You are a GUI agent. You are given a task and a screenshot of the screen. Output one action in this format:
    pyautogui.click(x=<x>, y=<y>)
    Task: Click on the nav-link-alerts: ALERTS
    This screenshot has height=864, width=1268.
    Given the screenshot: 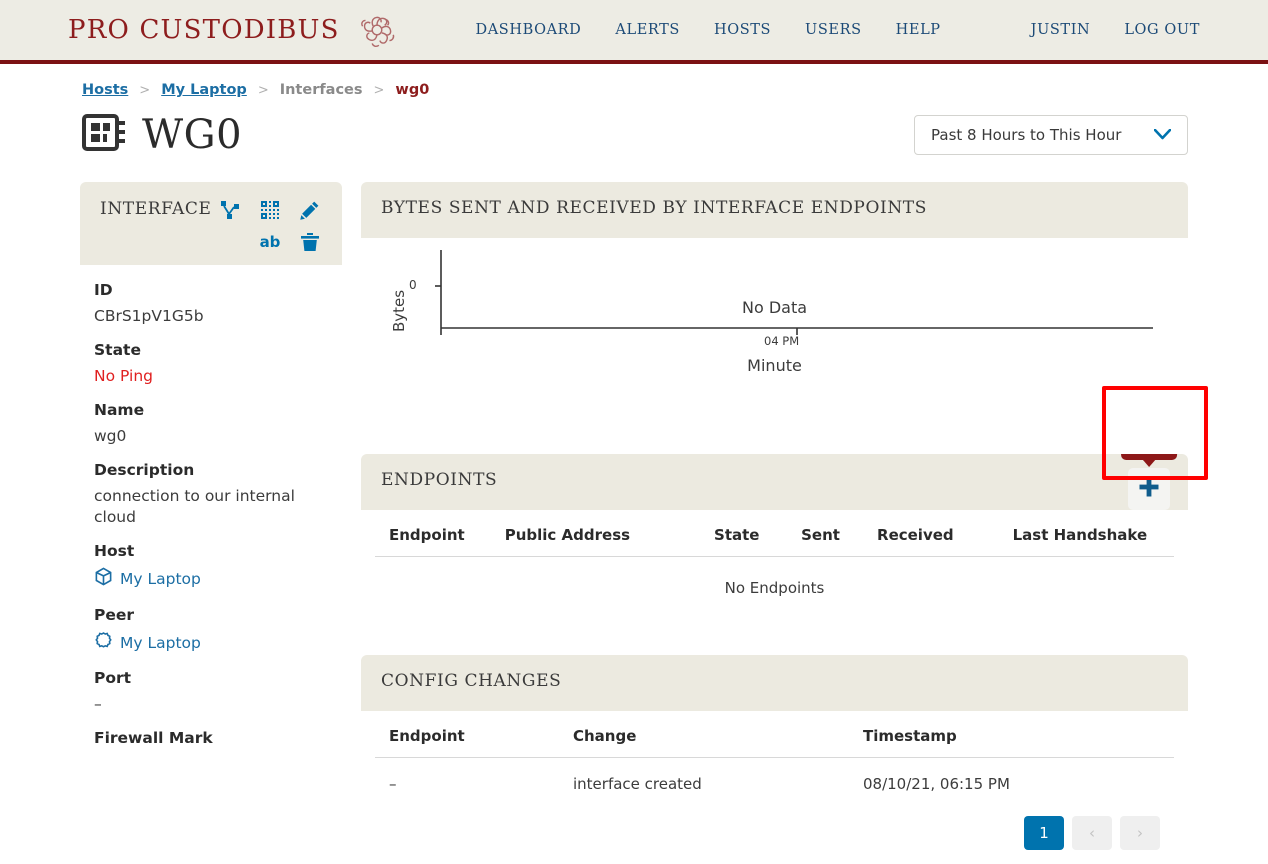 What is the action you would take?
    pyautogui.click(x=647, y=30)
    